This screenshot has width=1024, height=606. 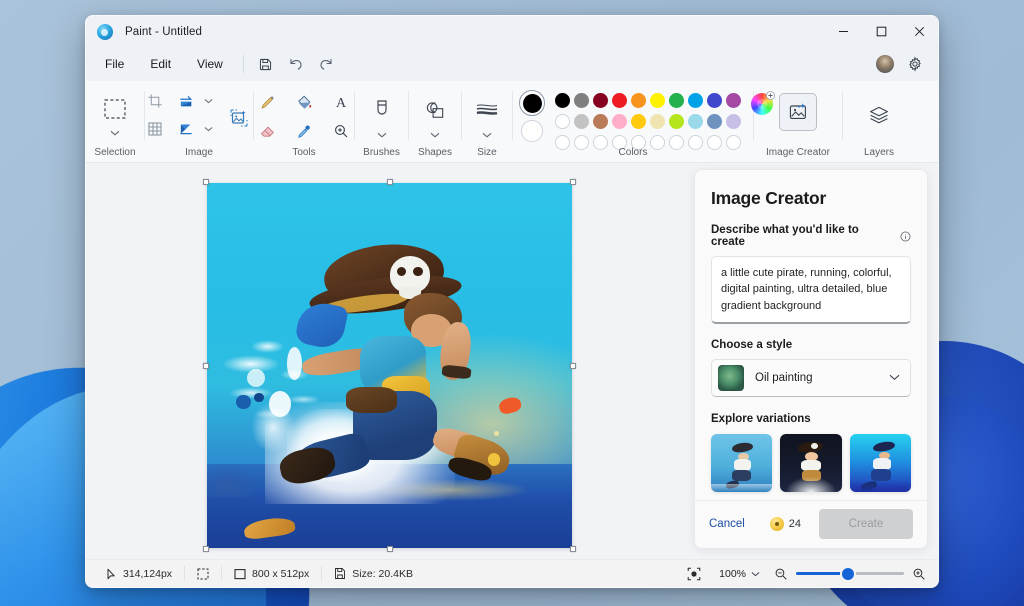 What do you see at coordinates (304, 152) in the screenshot?
I see `group-label-tools: Tools` at bounding box center [304, 152].